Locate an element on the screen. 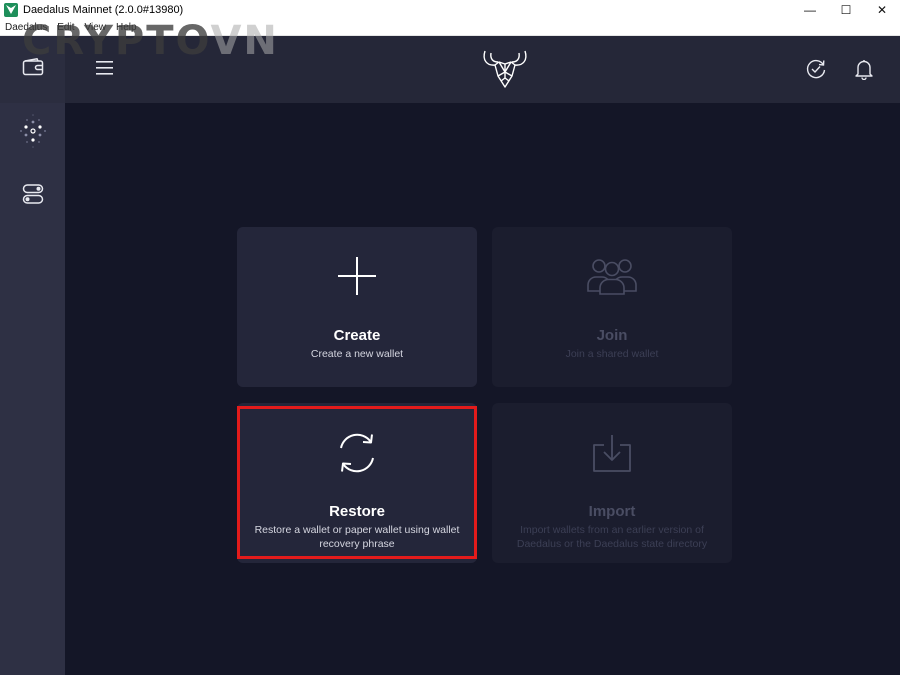  restore-icon is located at coordinates (357, 455).